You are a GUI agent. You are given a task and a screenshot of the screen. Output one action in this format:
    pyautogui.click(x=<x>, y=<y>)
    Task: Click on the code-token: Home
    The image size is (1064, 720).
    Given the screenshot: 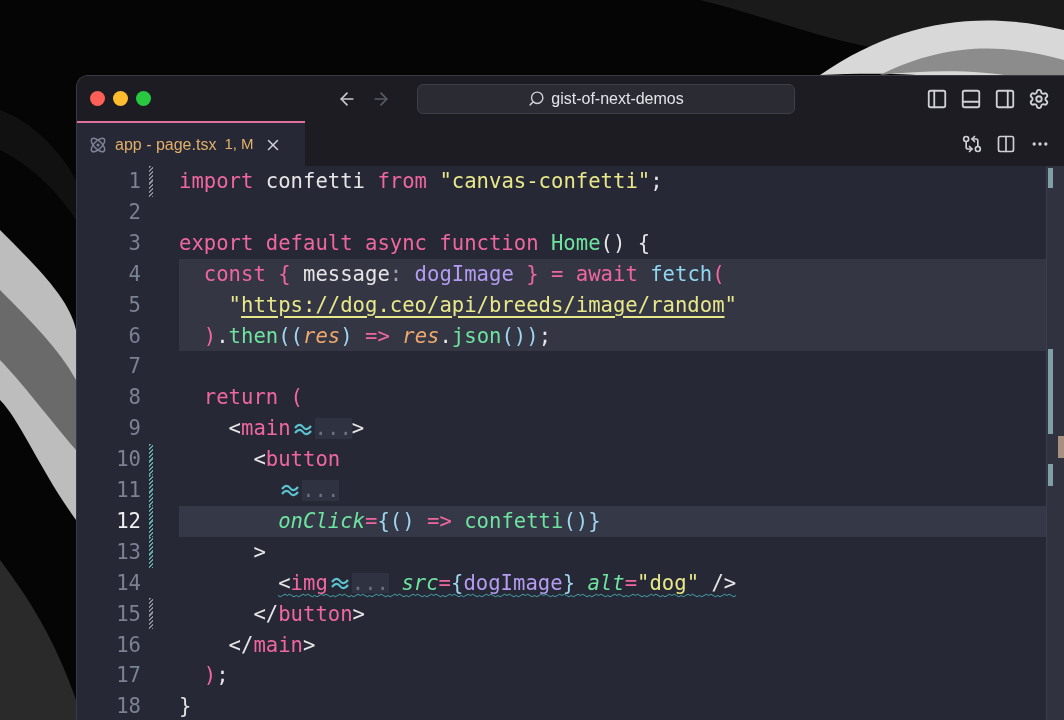 What is the action you would take?
    pyautogui.click(x=575, y=243)
    